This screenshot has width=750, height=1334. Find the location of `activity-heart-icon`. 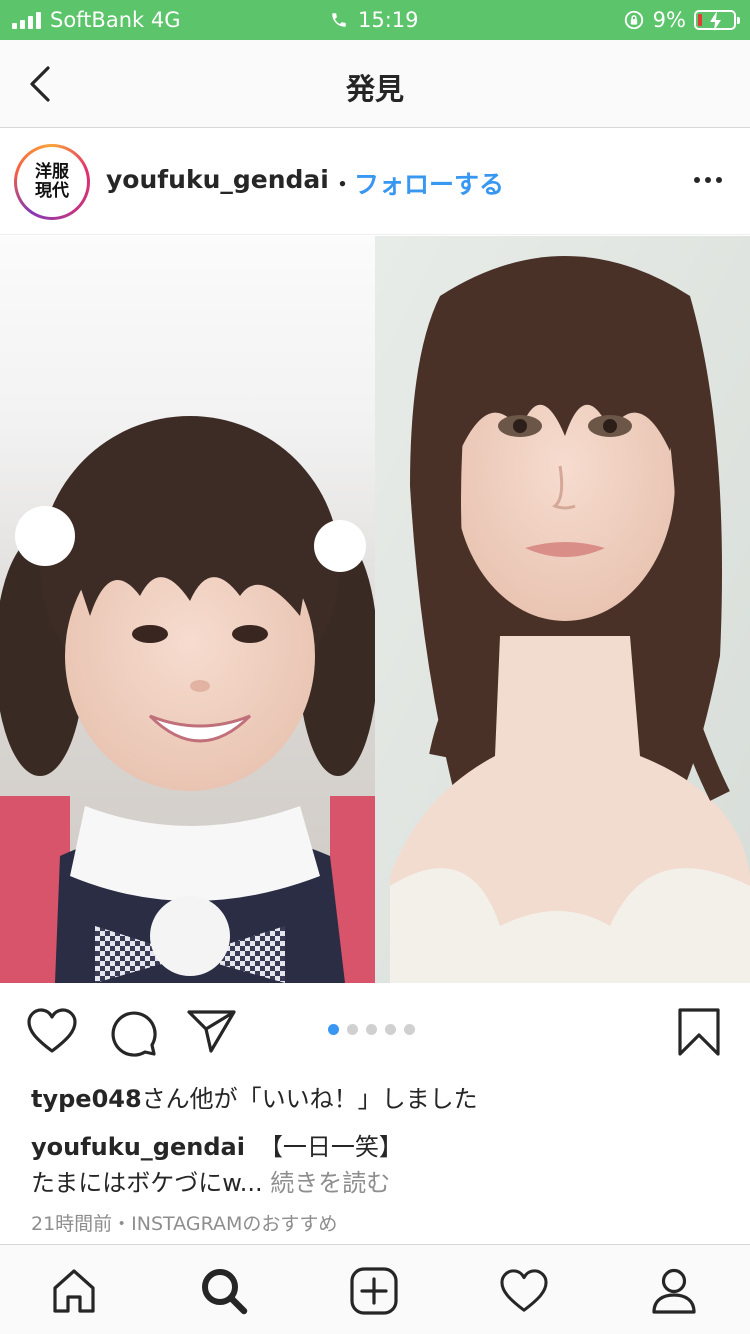

activity-heart-icon is located at coordinates (524, 1290).